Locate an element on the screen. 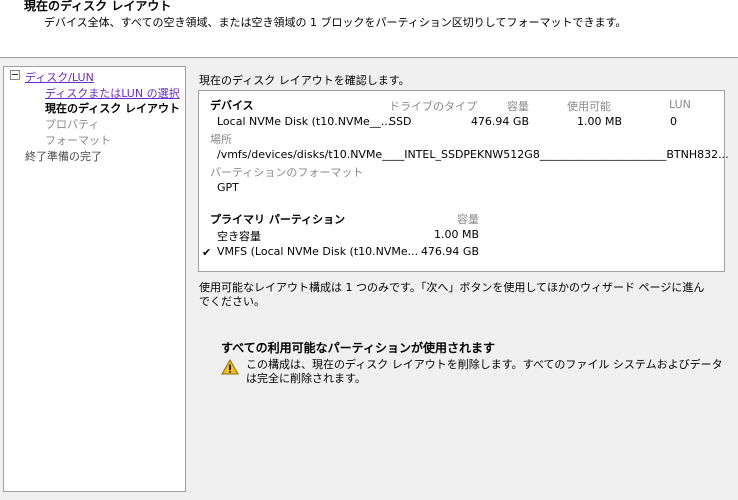  checkmark-icon: ✔ is located at coordinates (207, 252).